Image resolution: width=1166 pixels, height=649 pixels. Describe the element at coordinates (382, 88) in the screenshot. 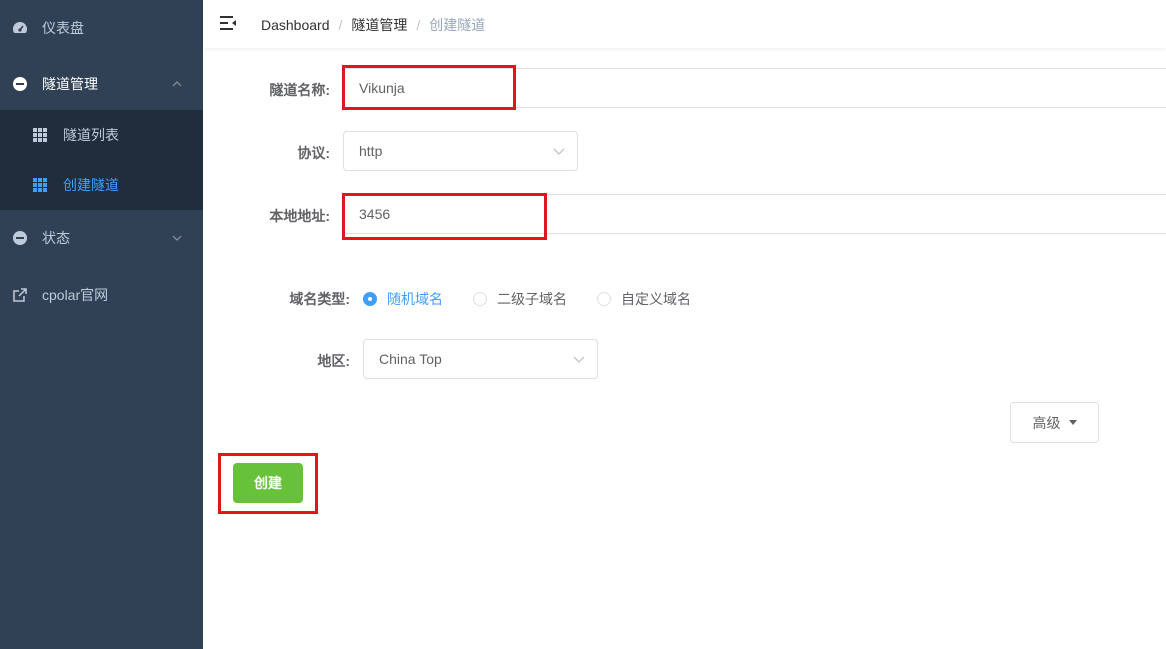

I see `tunnel-name-value: Vikunja` at that location.